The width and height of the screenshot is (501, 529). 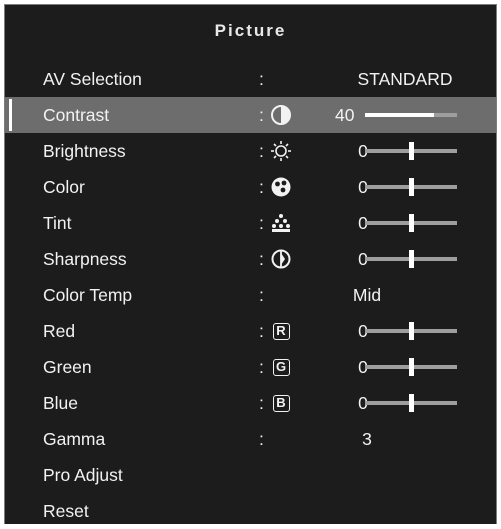 I want to click on brightness-icon, so click(x=281, y=151).